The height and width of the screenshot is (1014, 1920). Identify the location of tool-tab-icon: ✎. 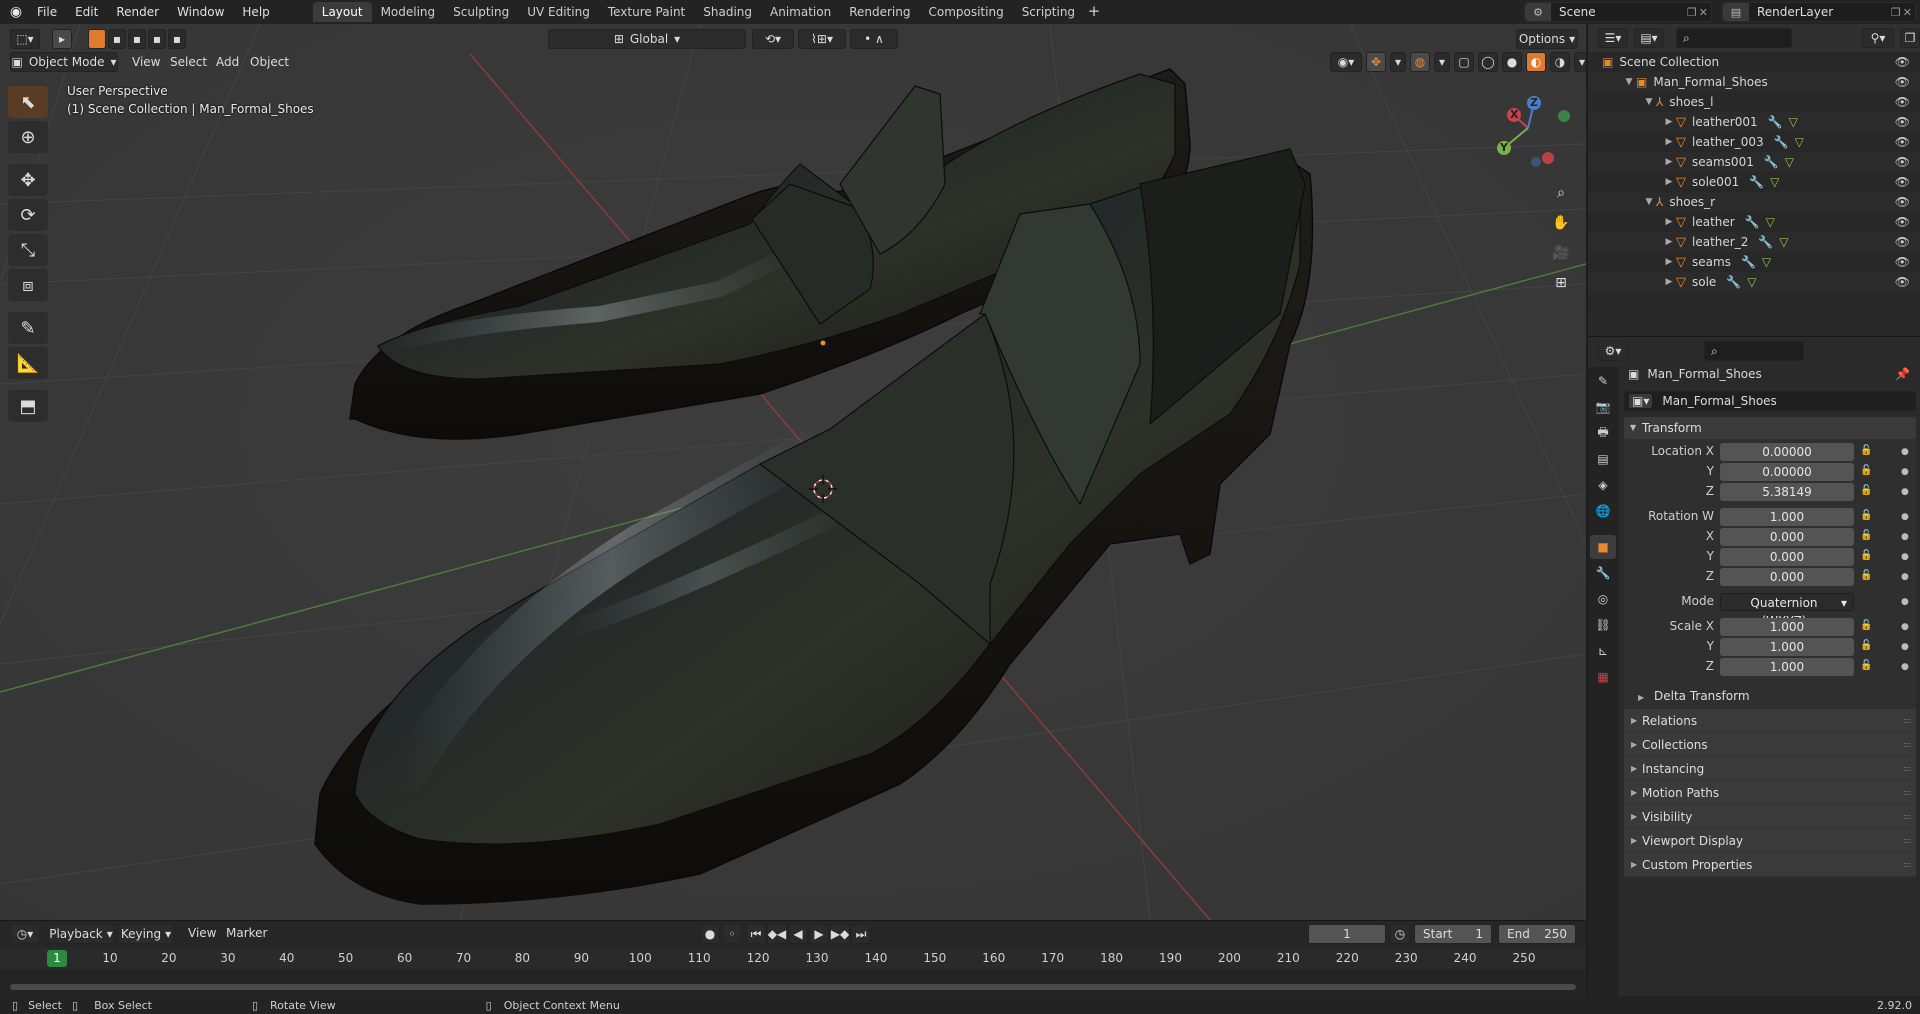
(1603, 381).